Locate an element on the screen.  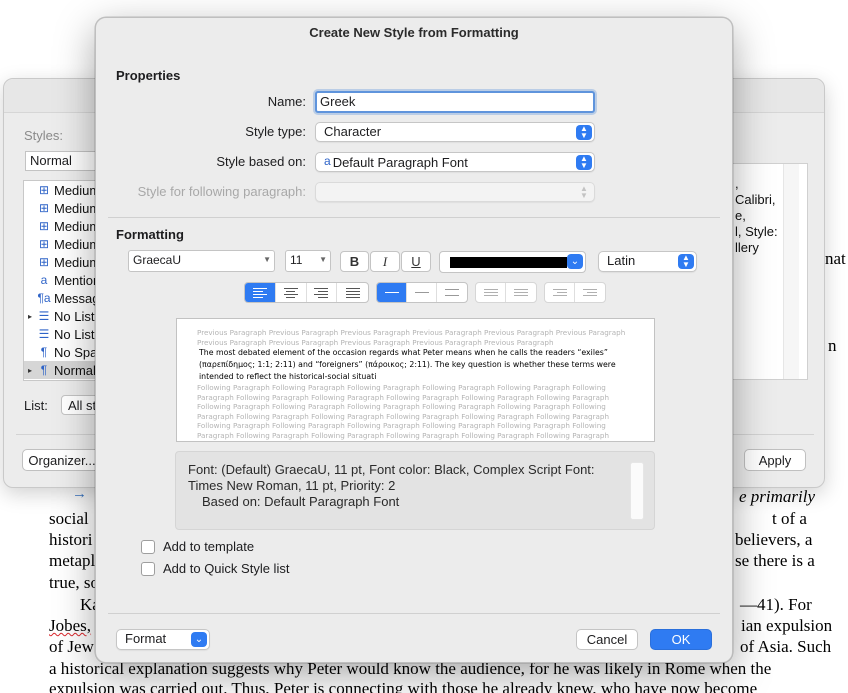
decrease-indent-button is located at coordinates (560, 292).